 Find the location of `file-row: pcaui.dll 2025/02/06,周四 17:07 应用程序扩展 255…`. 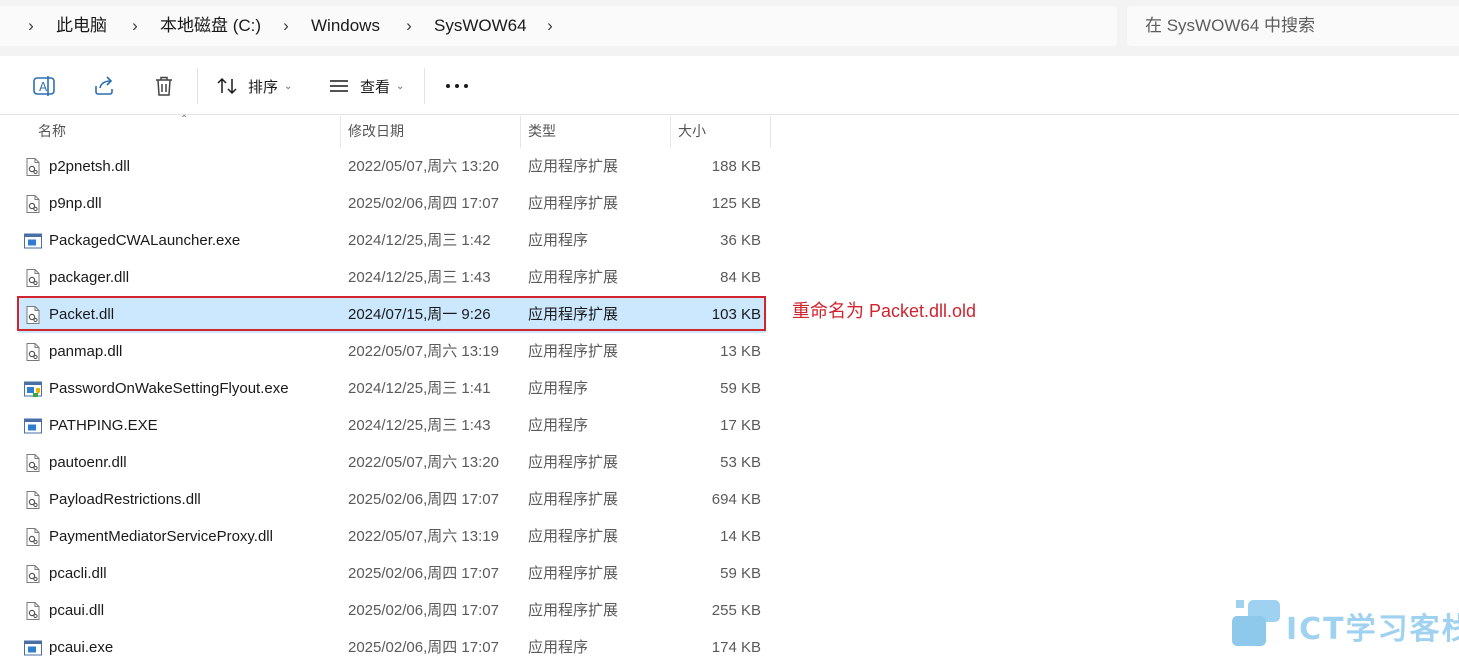

file-row: pcaui.dll 2025/02/06,周四 17:07 应用程序扩展 255… is located at coordinates (392, 610).